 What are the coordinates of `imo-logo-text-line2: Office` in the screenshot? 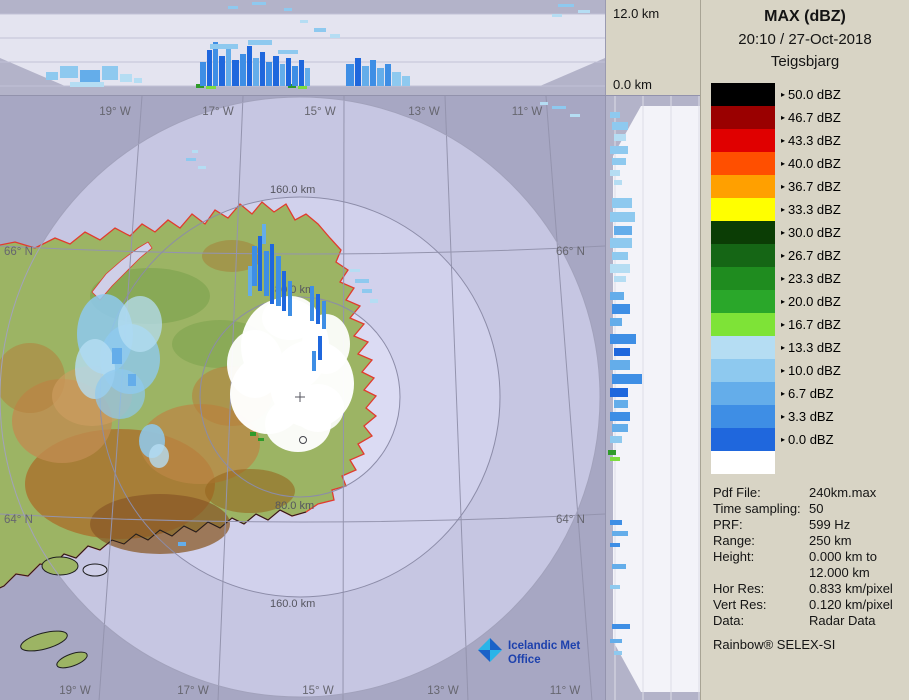 It's located at (524, 660).